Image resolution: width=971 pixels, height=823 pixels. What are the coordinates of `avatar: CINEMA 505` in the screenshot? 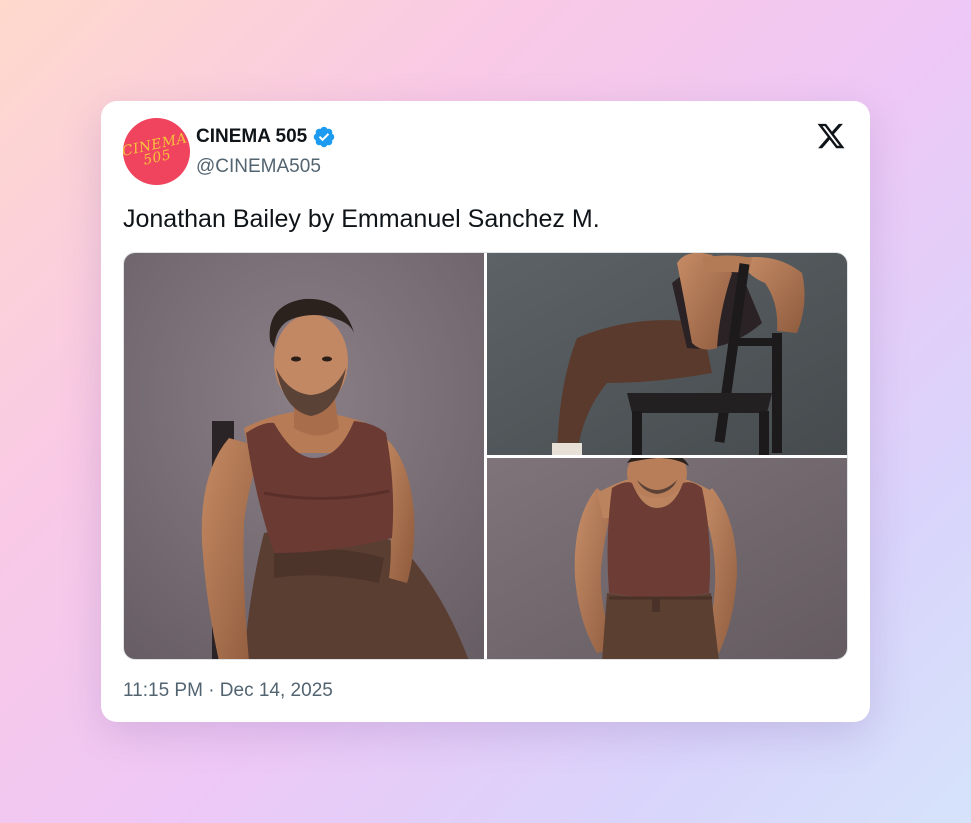 It's located at (156, 151).